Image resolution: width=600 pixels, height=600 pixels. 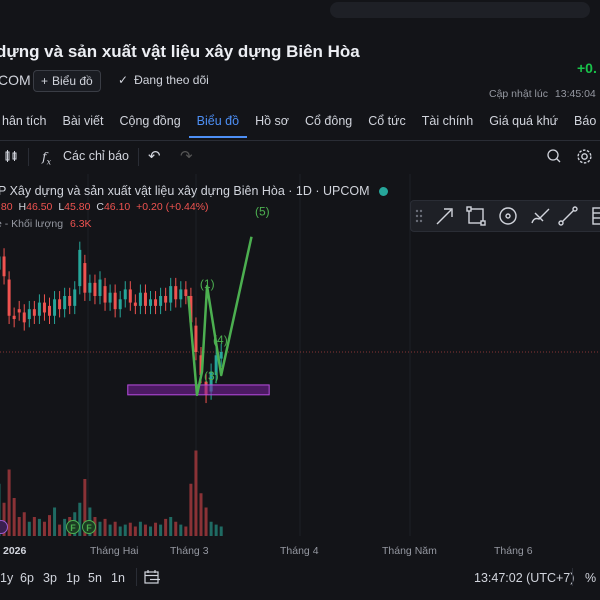 I want to click on wave-label: (1), so click(x=207, y=284).